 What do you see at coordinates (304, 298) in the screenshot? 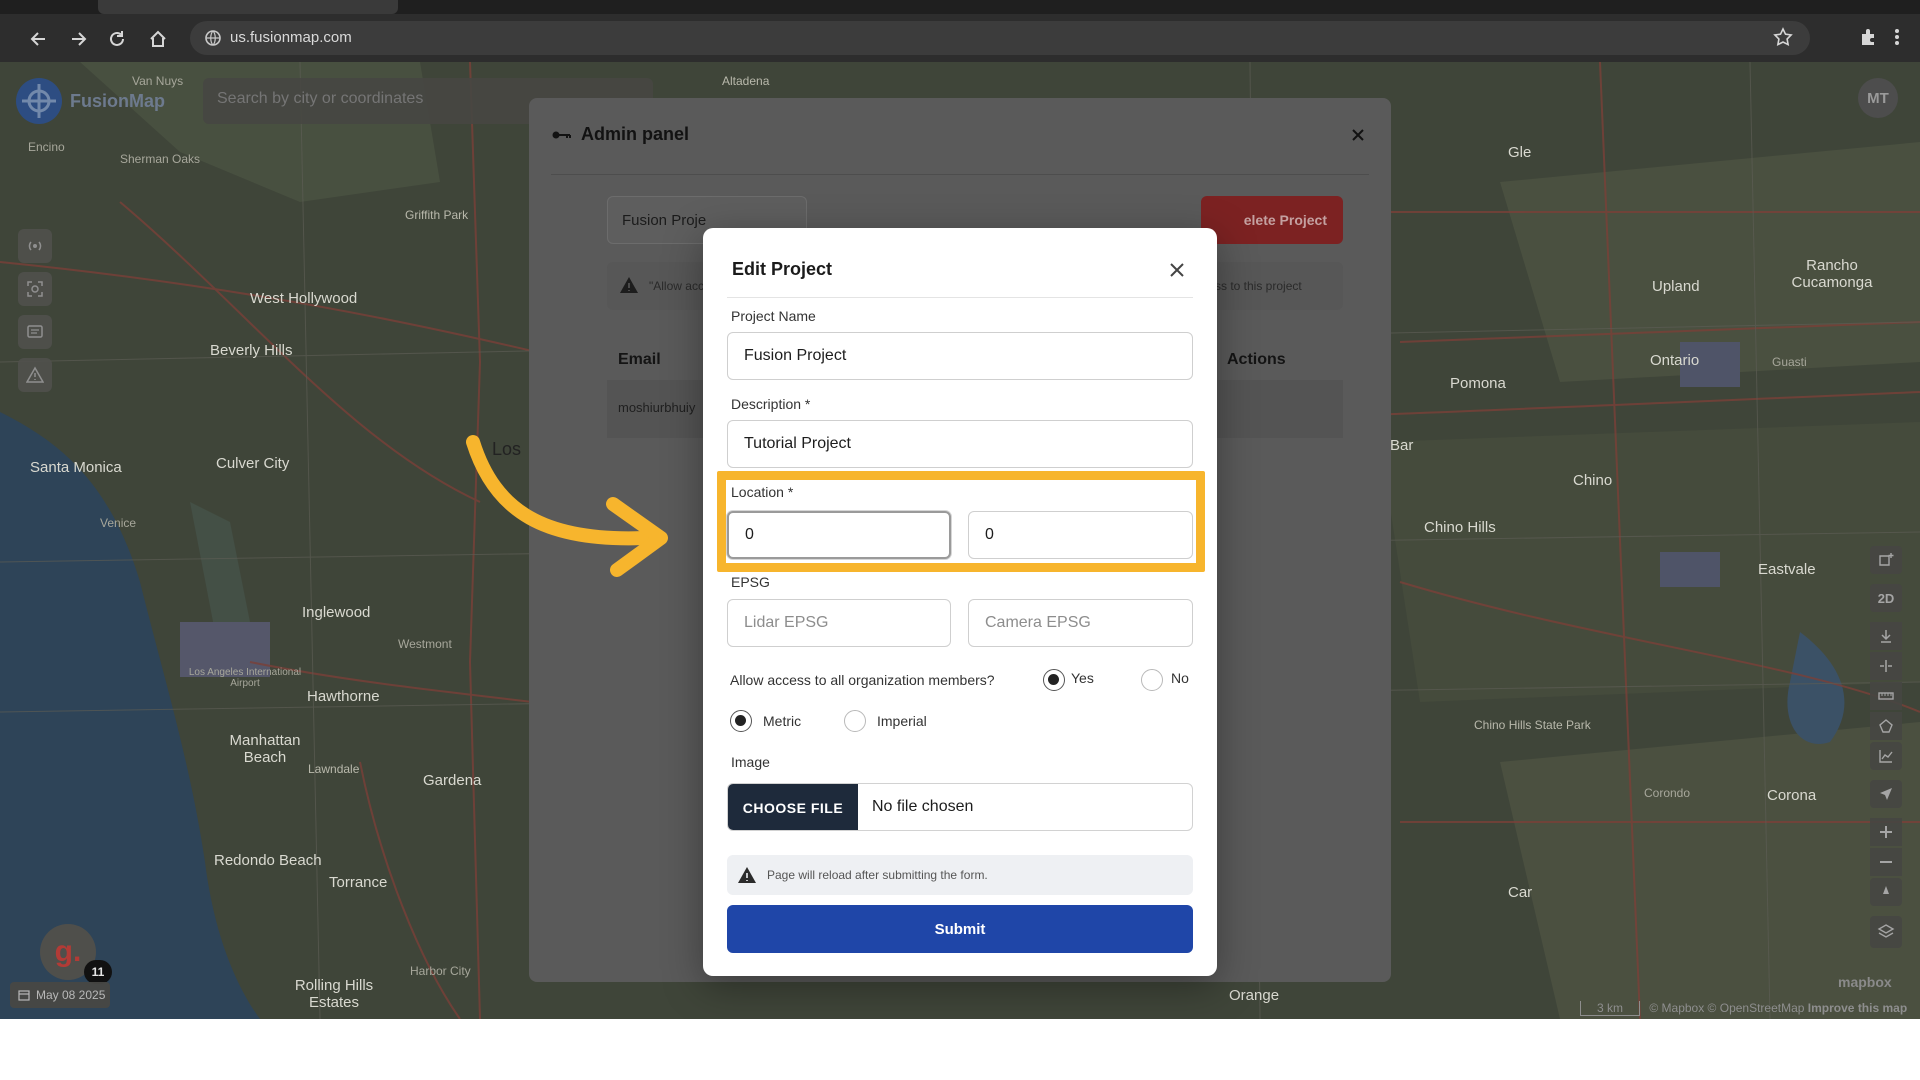
I see `map-label: West Hollywood` at bounding box center [304, 298].